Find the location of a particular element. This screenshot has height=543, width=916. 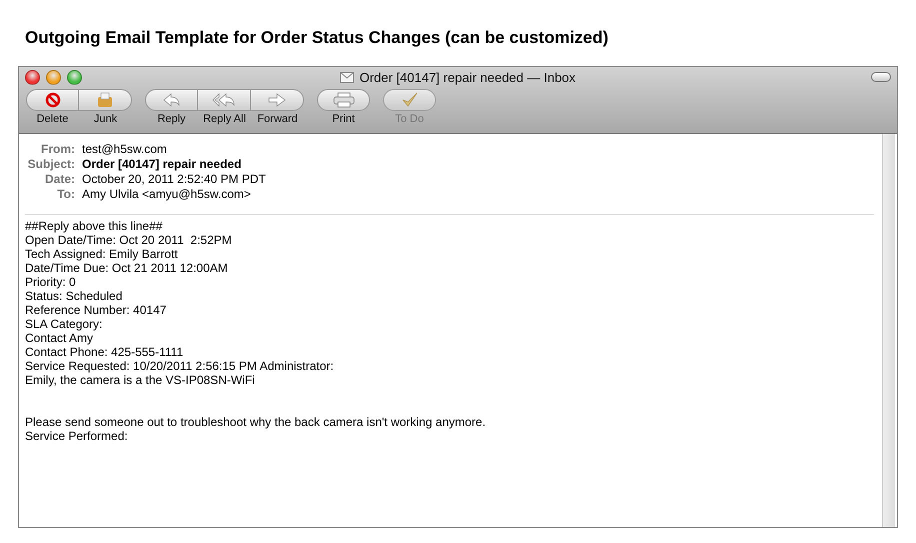

message-line: Priority: 0 is located at coordinates (51, 282).